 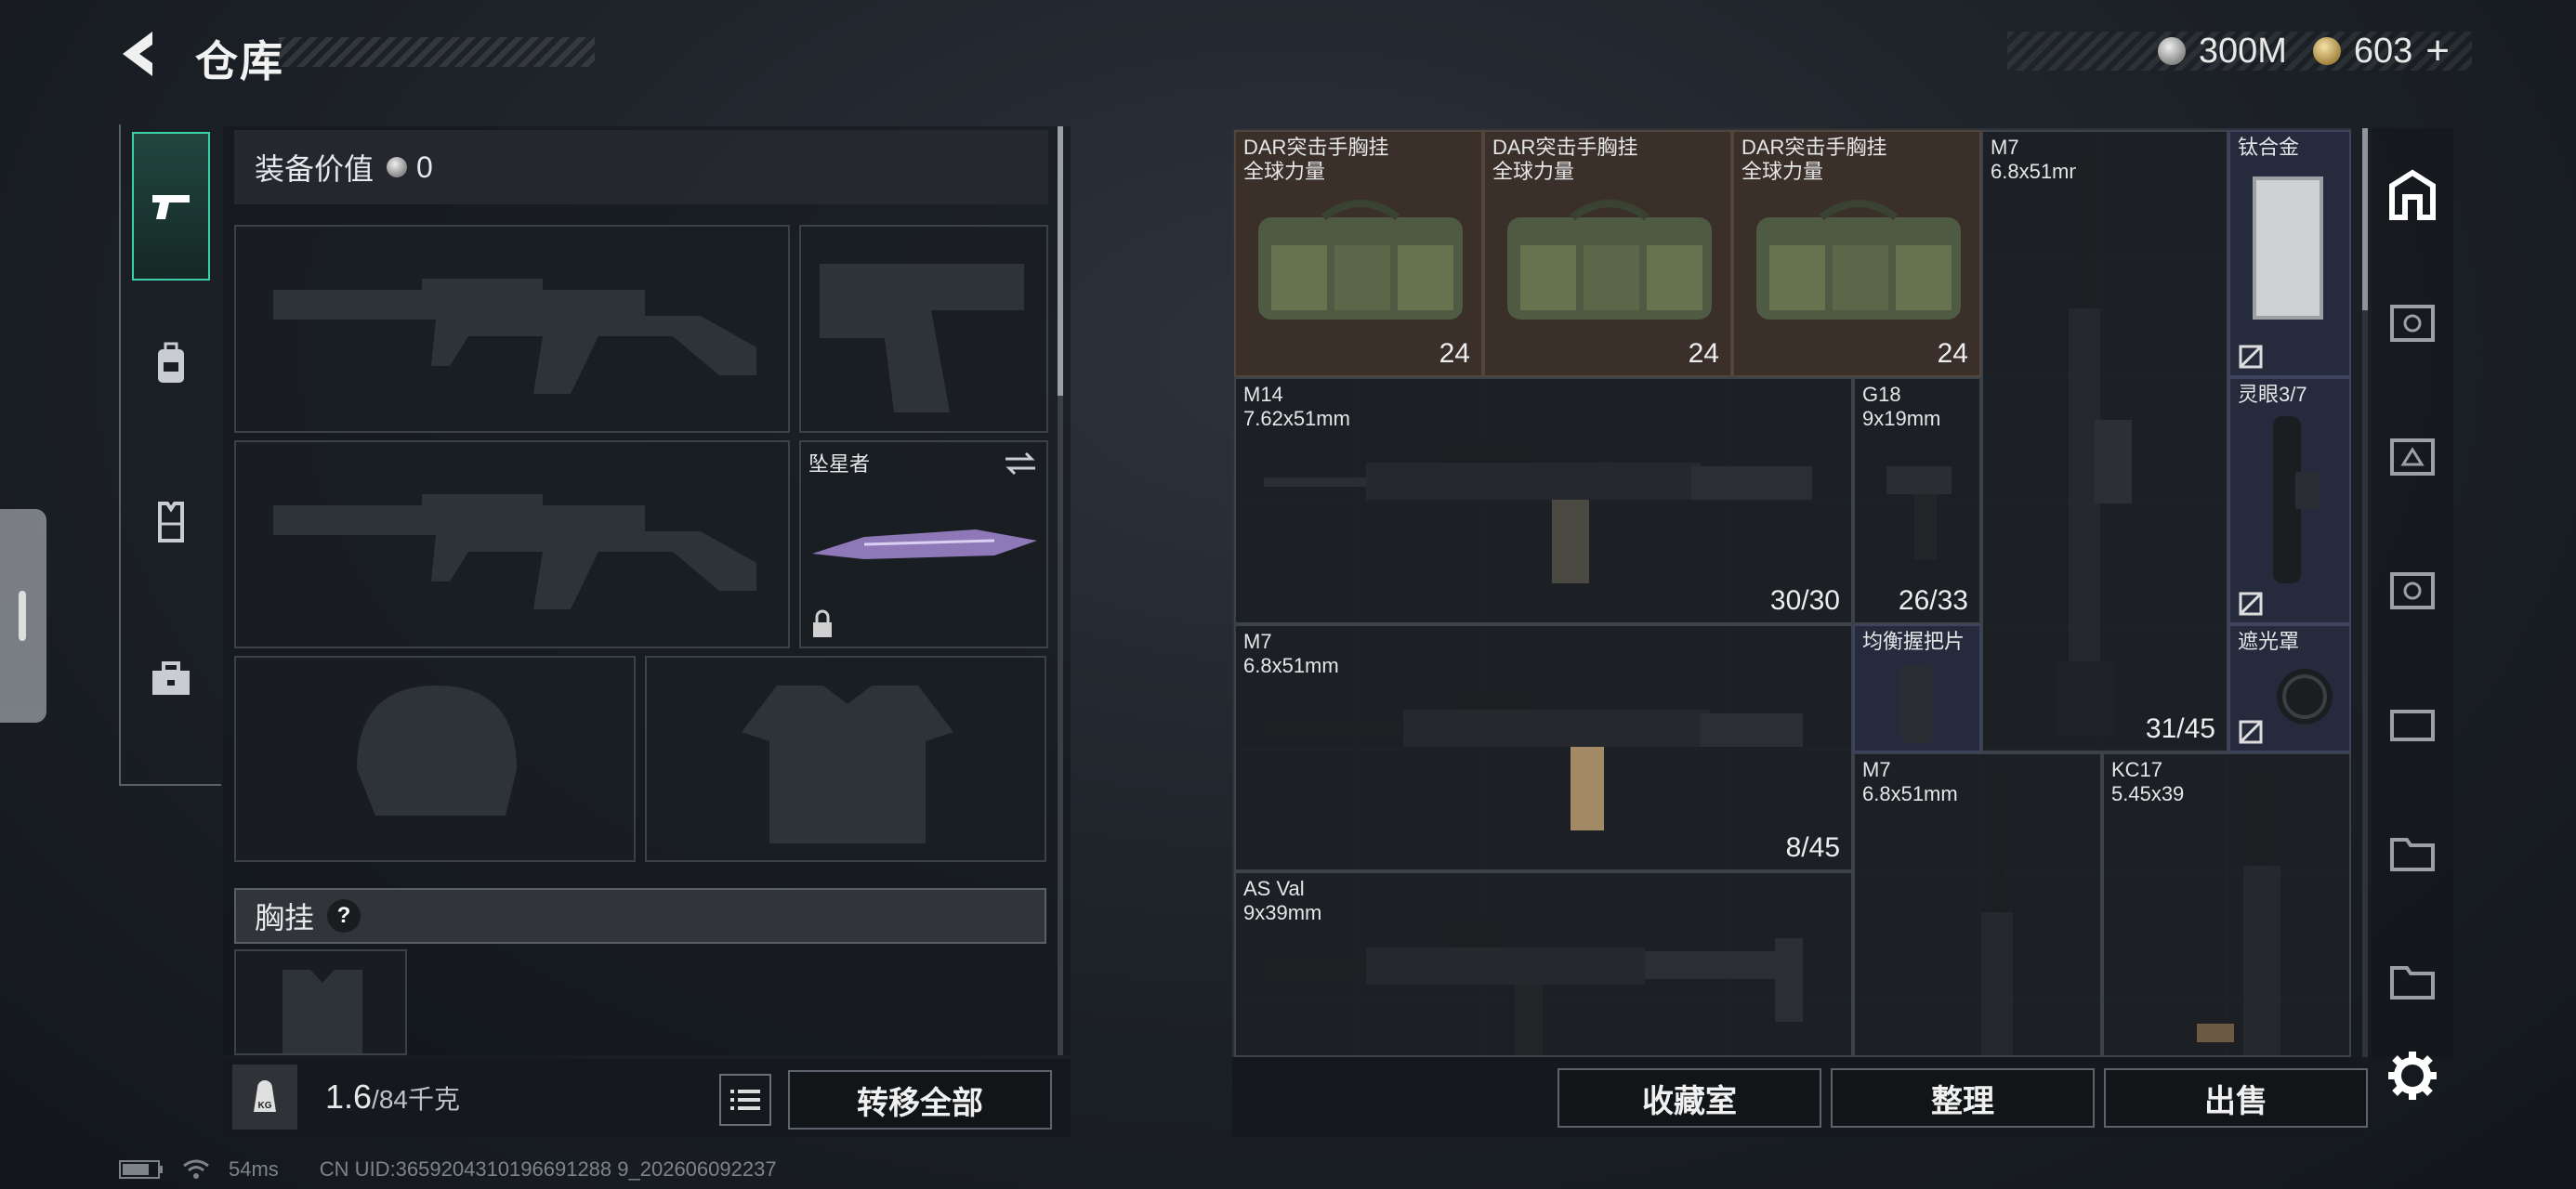 What do you see at coordinates (141, 54) in the screenshot?
I see `back-button` at bounding box center [141, 54].